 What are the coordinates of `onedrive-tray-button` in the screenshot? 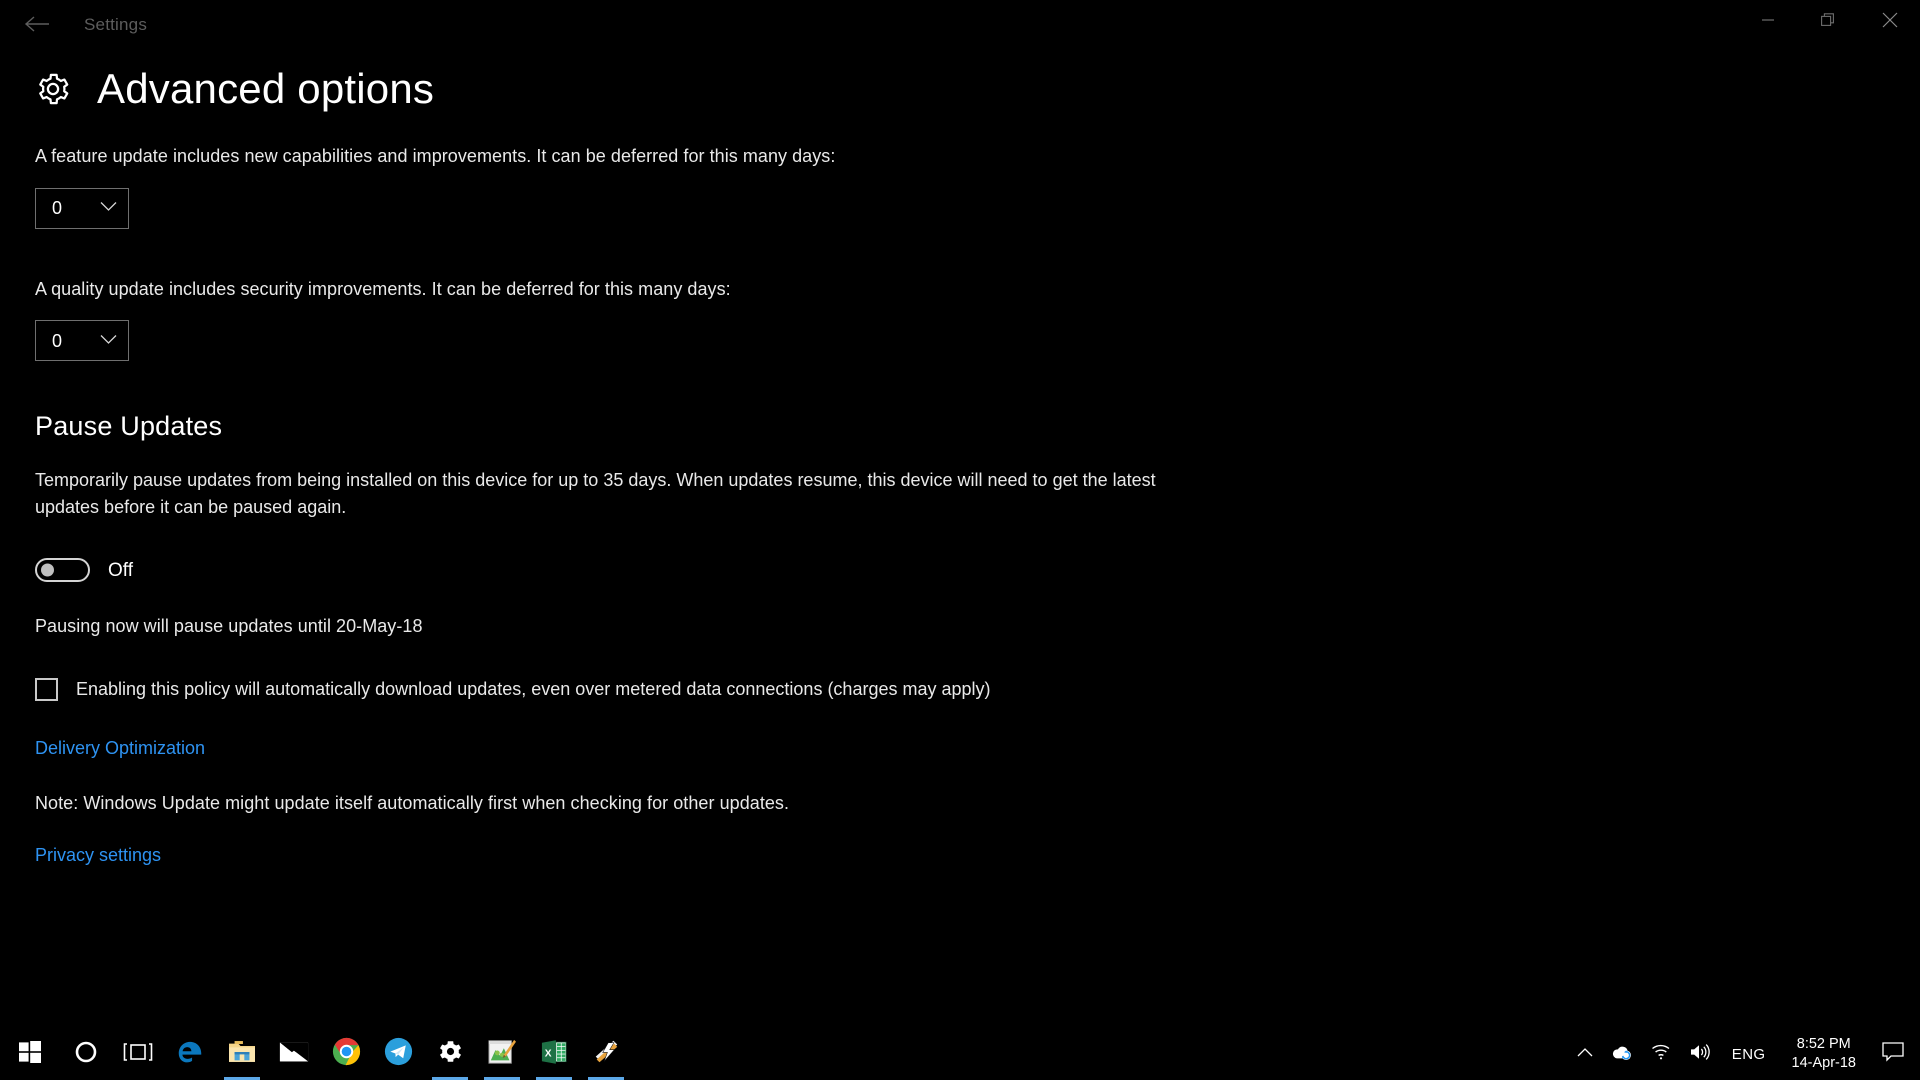 It's located at (1622, 1054).